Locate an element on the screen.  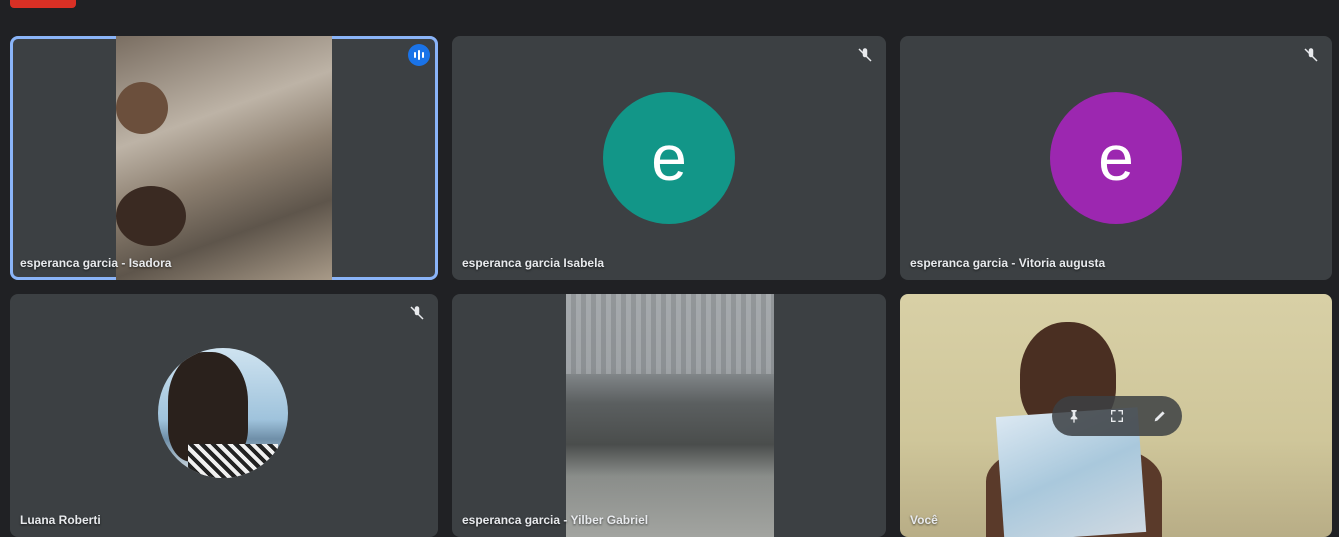
pin-icon is located at coordinates (1073, 416).